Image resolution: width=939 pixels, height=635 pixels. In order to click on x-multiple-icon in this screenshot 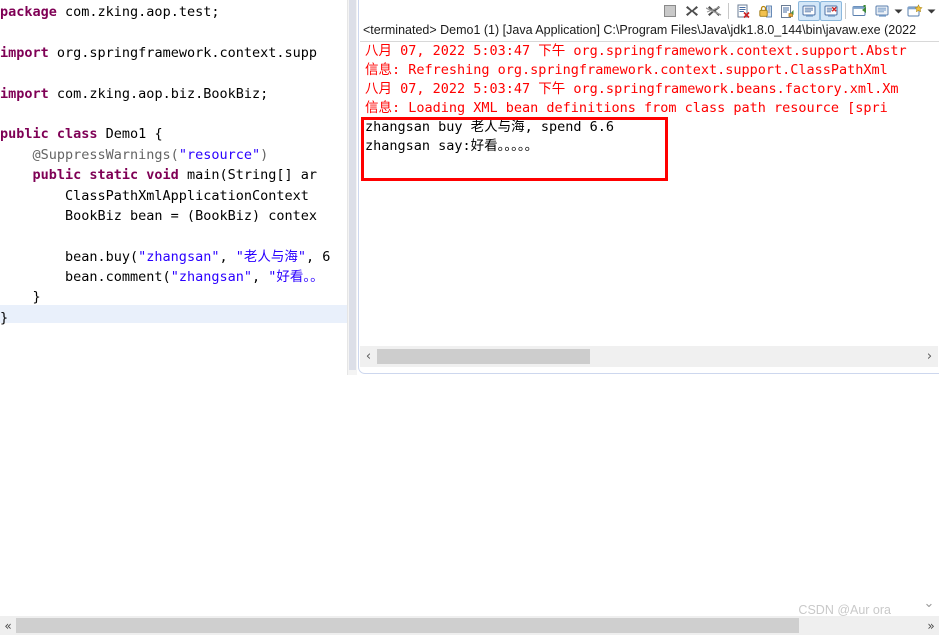, I will do `click(714, 11)`.